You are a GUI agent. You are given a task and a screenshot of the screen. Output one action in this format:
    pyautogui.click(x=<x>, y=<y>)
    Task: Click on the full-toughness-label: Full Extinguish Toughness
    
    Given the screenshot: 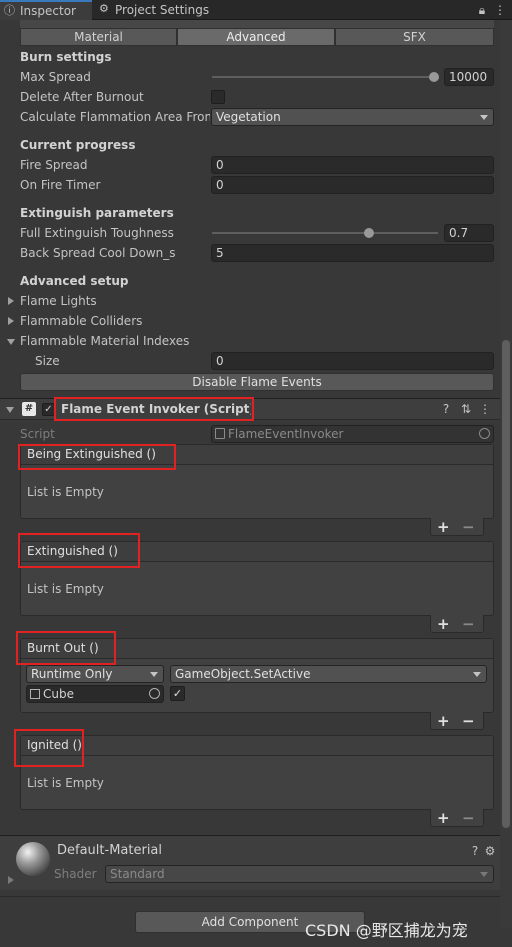 What is the action you would take?
    pyautogui.click(x=97, y=233)
    